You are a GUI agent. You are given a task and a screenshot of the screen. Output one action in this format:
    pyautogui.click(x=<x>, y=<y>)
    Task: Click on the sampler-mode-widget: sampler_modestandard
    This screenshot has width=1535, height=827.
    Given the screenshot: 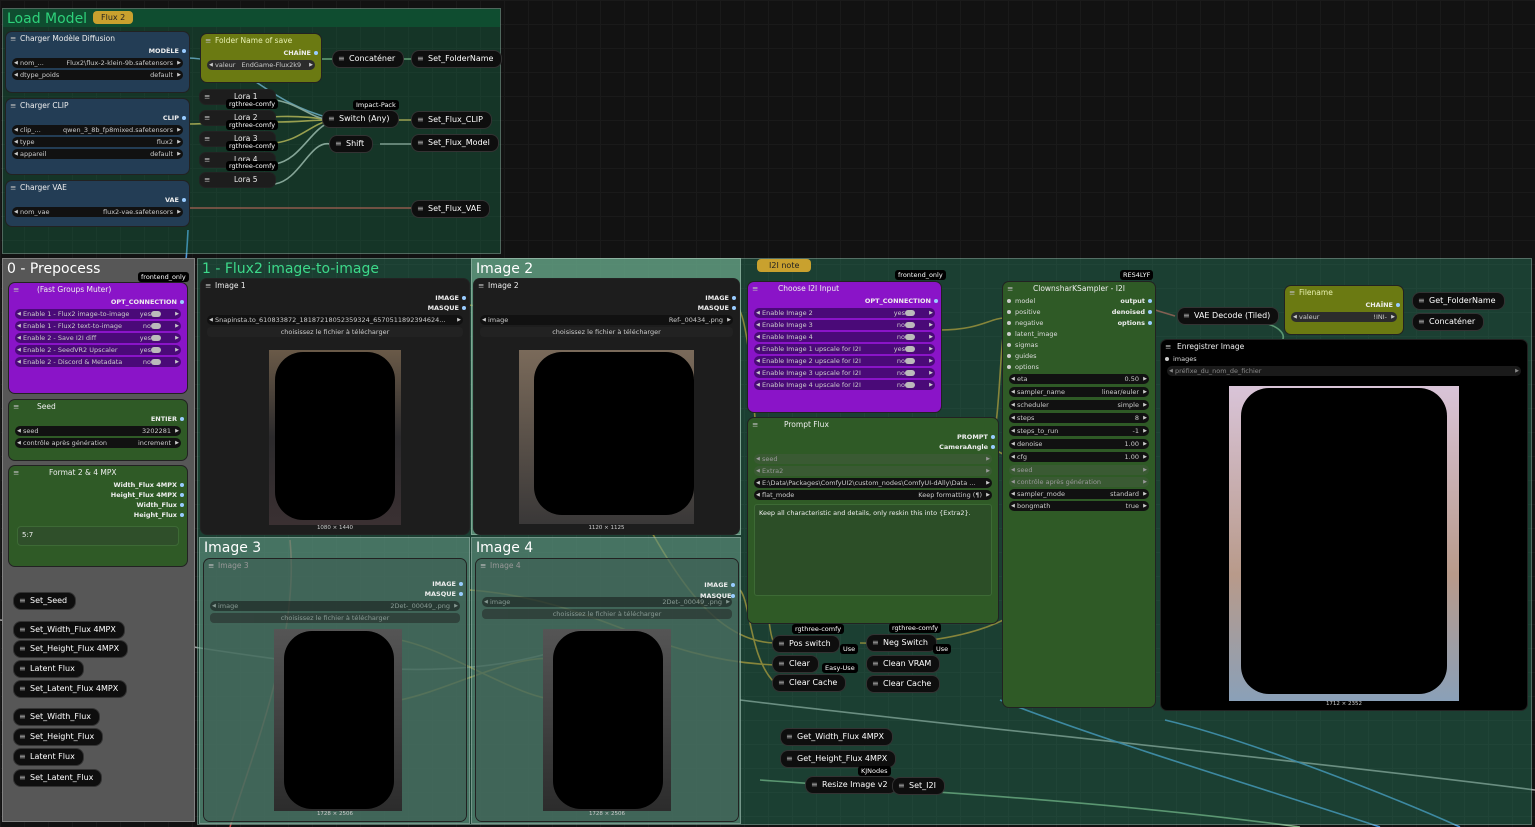 What is the action you would take?
    pyautogui.click(x=1079, y=494)
    